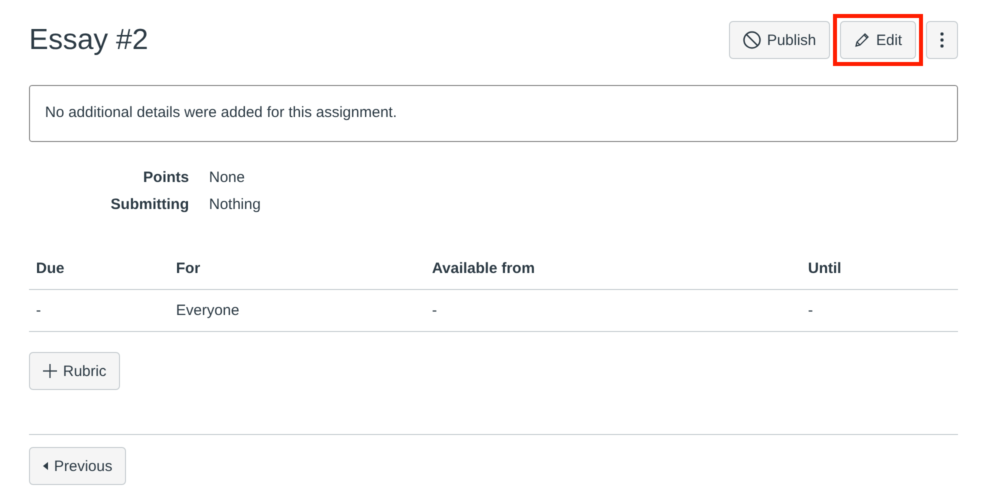  What do you see at coordinates (74, 371) in the screenshot?
I see `add-rubric-button: Rubric` at bounding box center [74, 371].